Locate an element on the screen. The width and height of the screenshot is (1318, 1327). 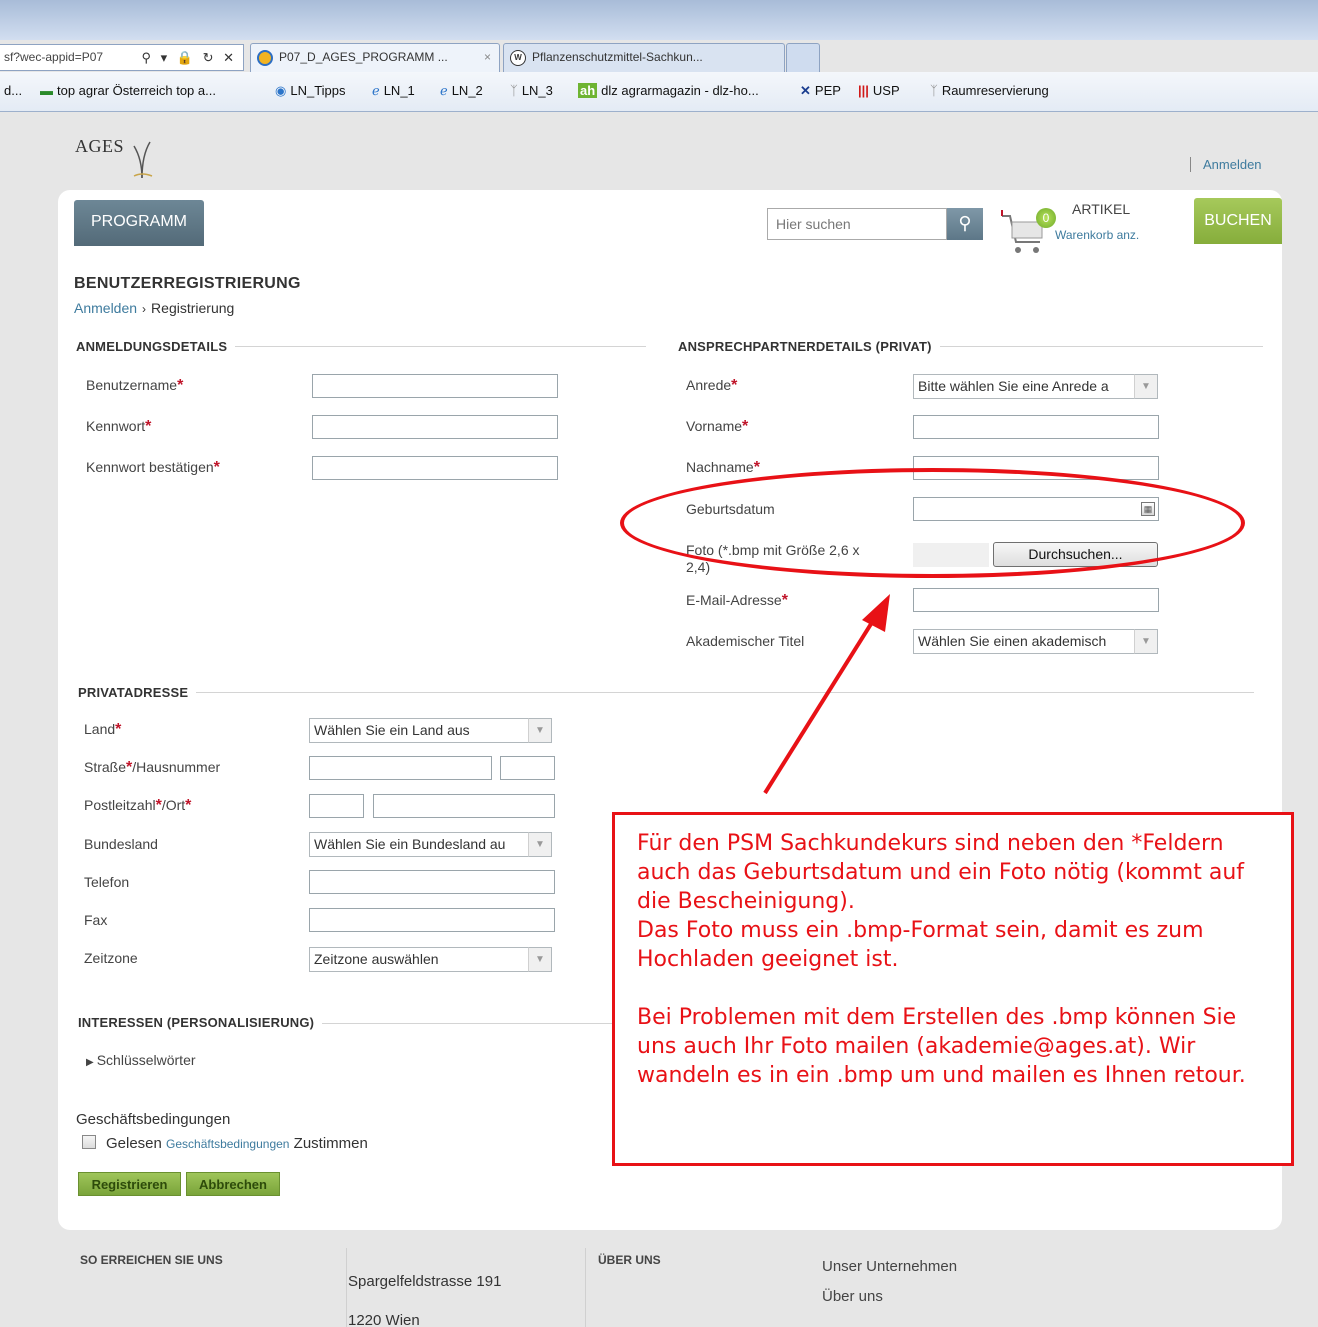
street-label: Straße*/Hausnummer is located at coordinates (152, 767).